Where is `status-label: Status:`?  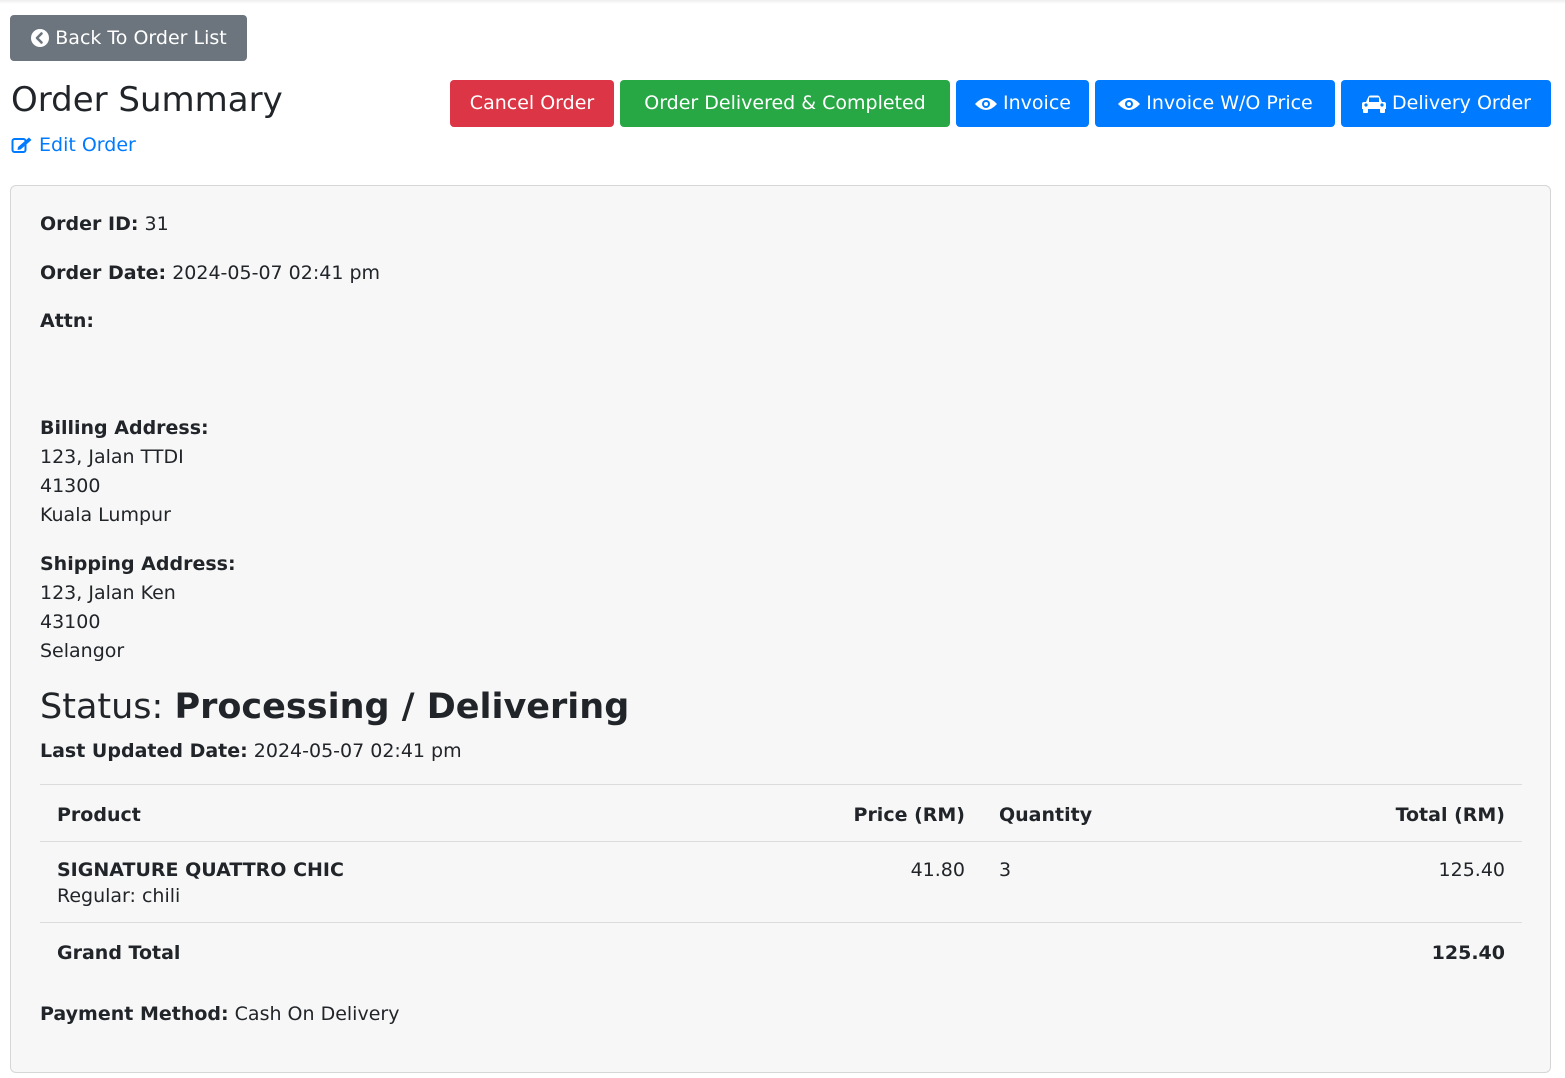
status-label: Status: is located at coordinates (102, 707).